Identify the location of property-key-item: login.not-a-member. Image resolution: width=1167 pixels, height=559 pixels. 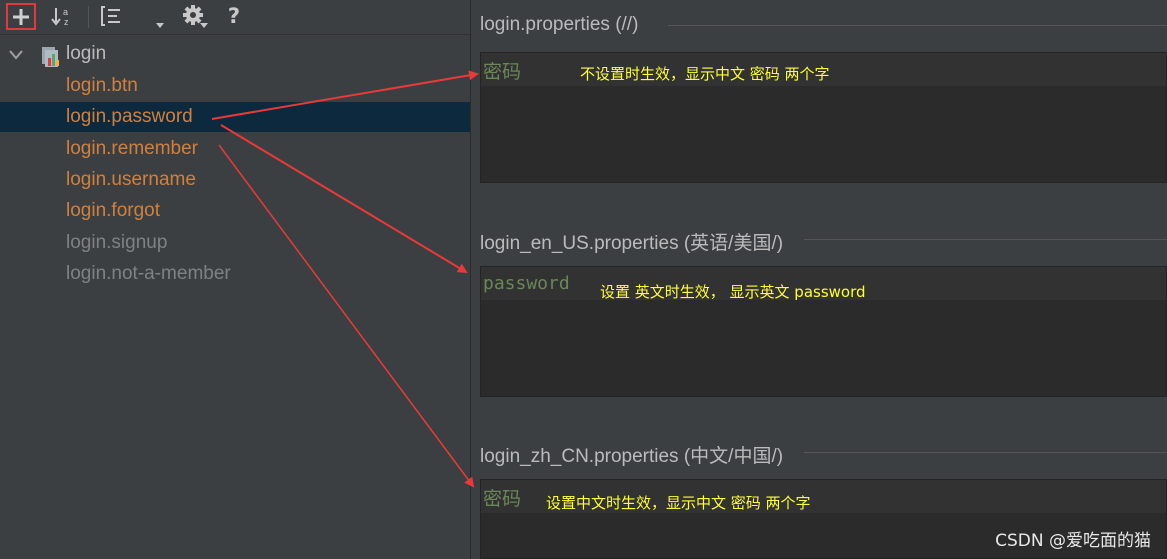
(148, 274).